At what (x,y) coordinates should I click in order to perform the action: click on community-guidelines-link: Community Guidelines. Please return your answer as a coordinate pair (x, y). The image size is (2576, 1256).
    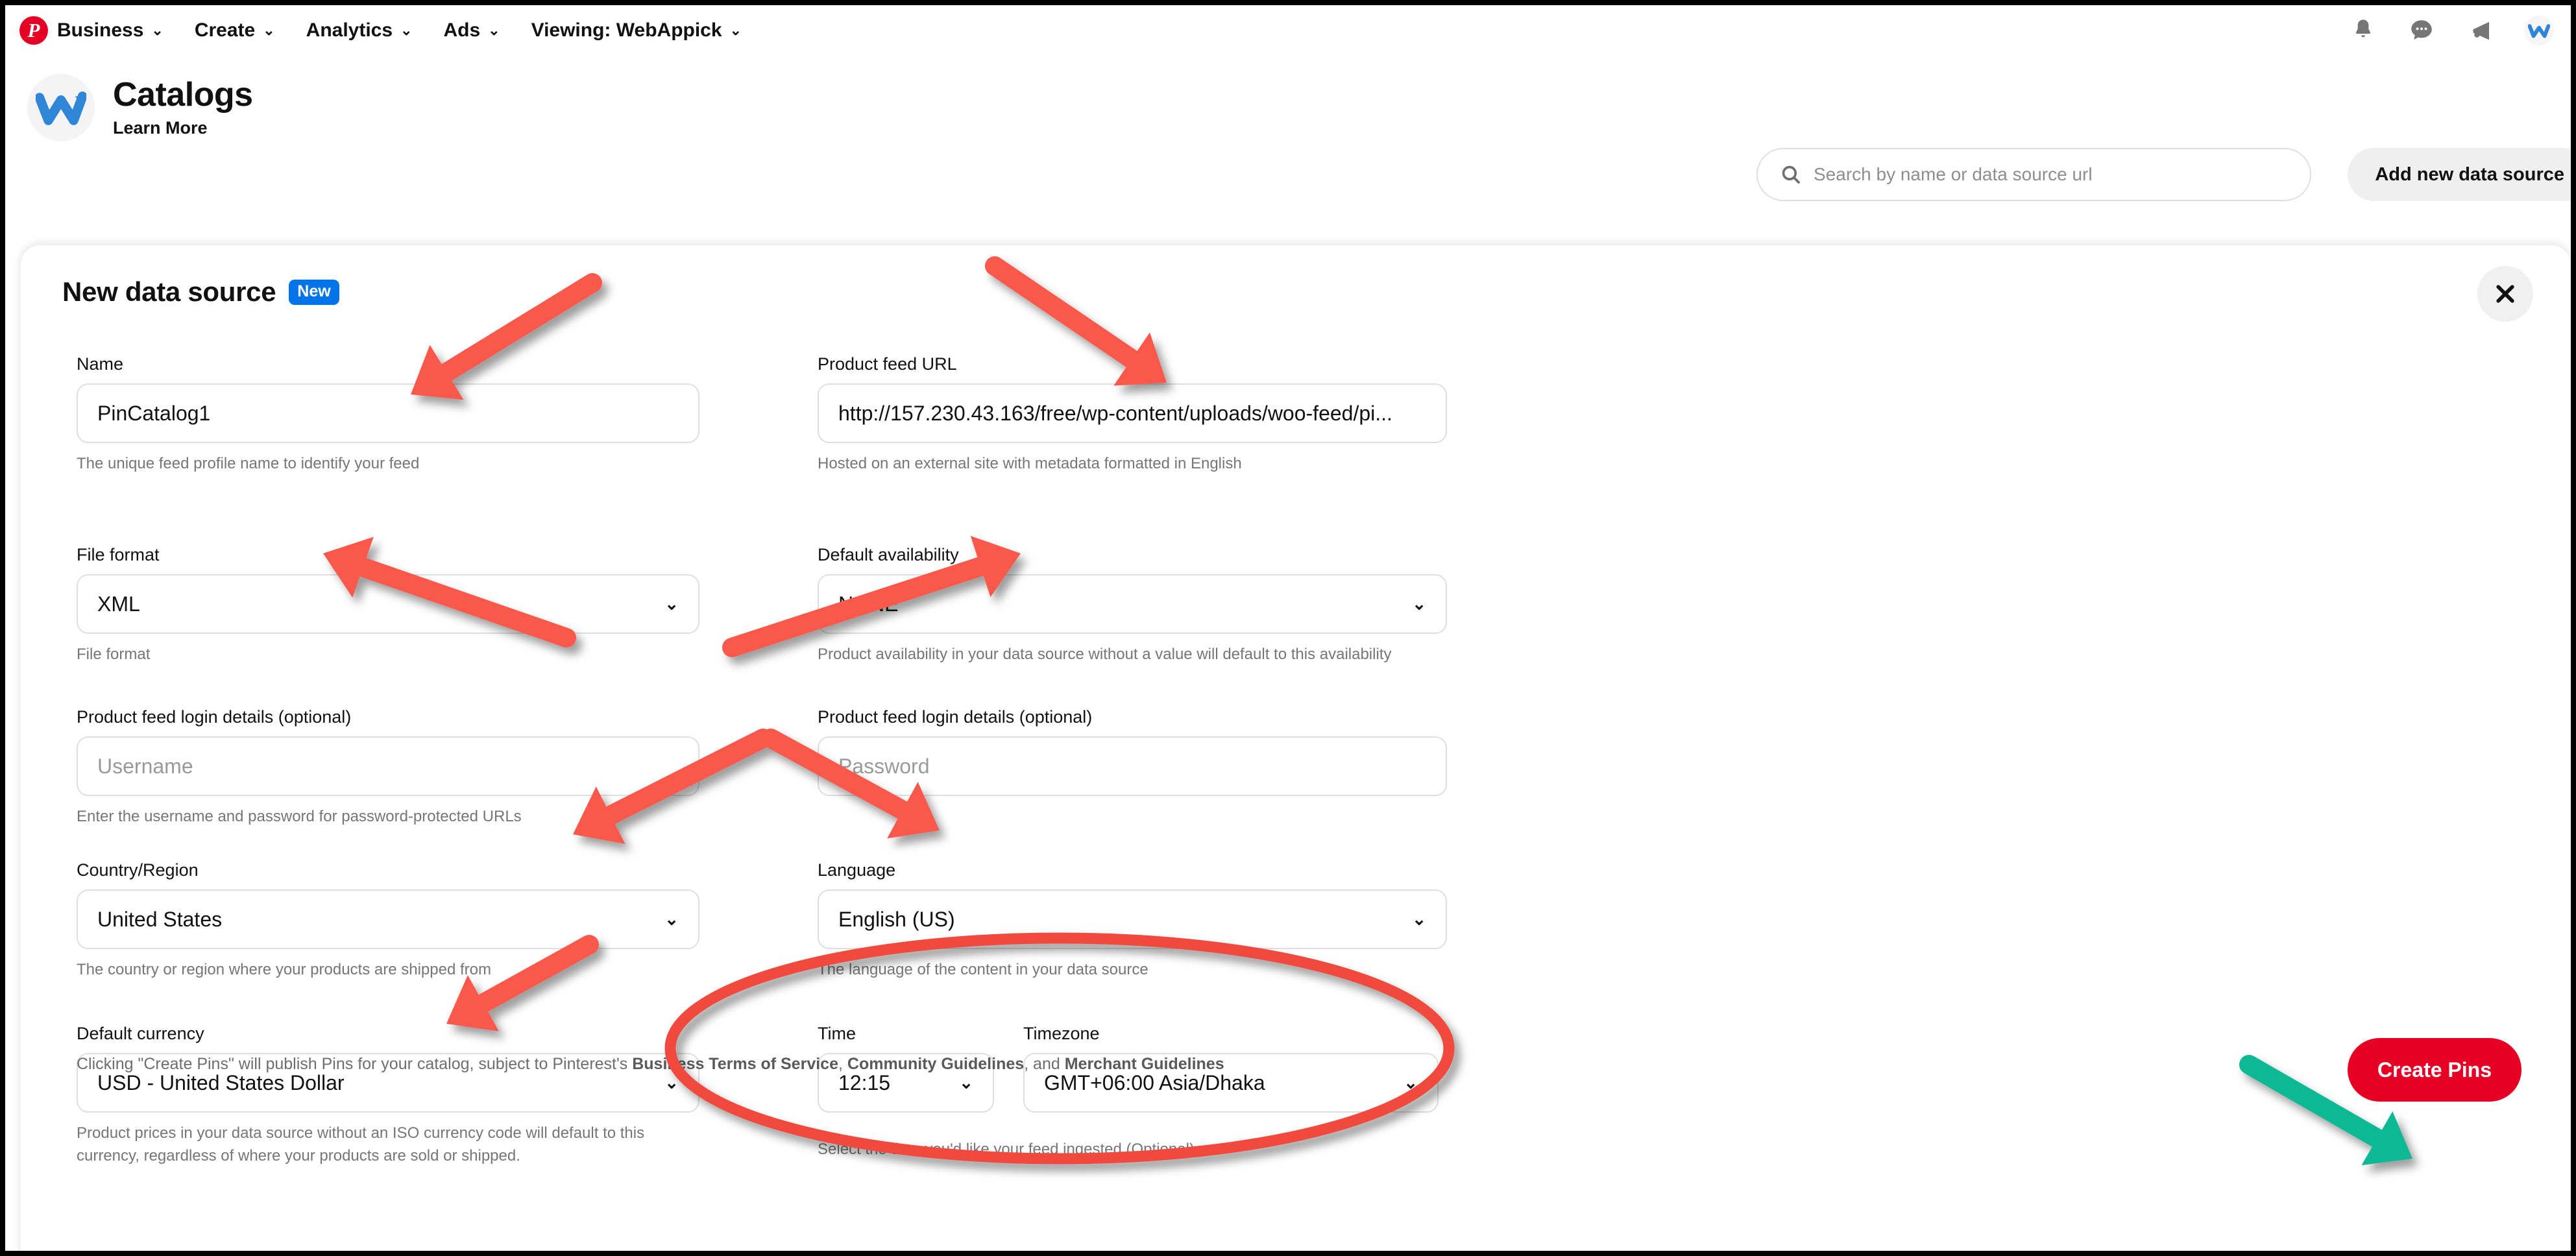
    Looking at the image, I should click on (935, 1064).